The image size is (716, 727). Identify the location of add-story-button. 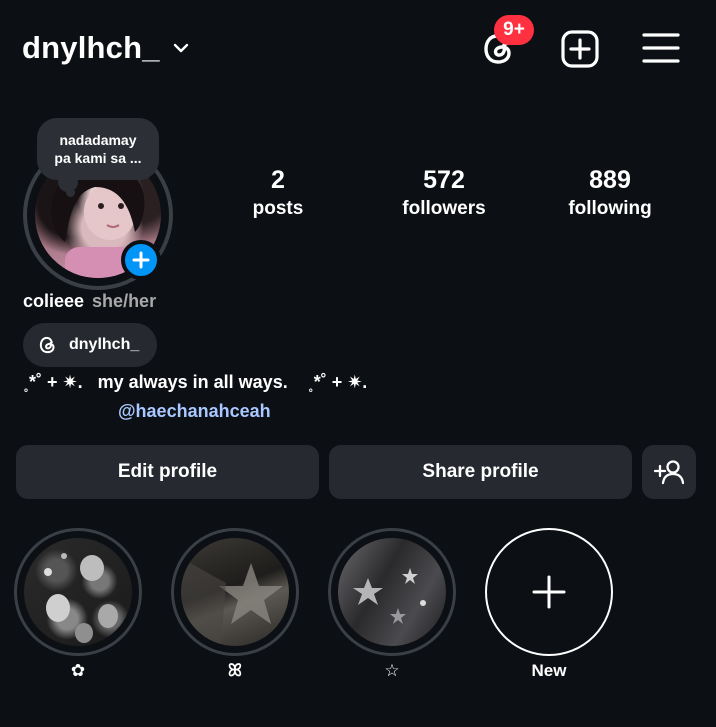
(141, 260).